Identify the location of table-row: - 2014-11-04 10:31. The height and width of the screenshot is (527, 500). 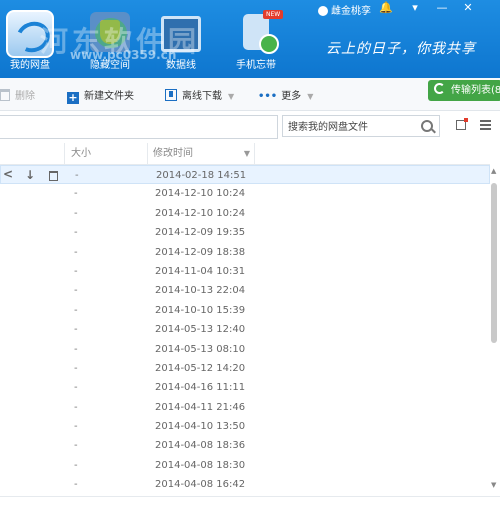
(245, 271).